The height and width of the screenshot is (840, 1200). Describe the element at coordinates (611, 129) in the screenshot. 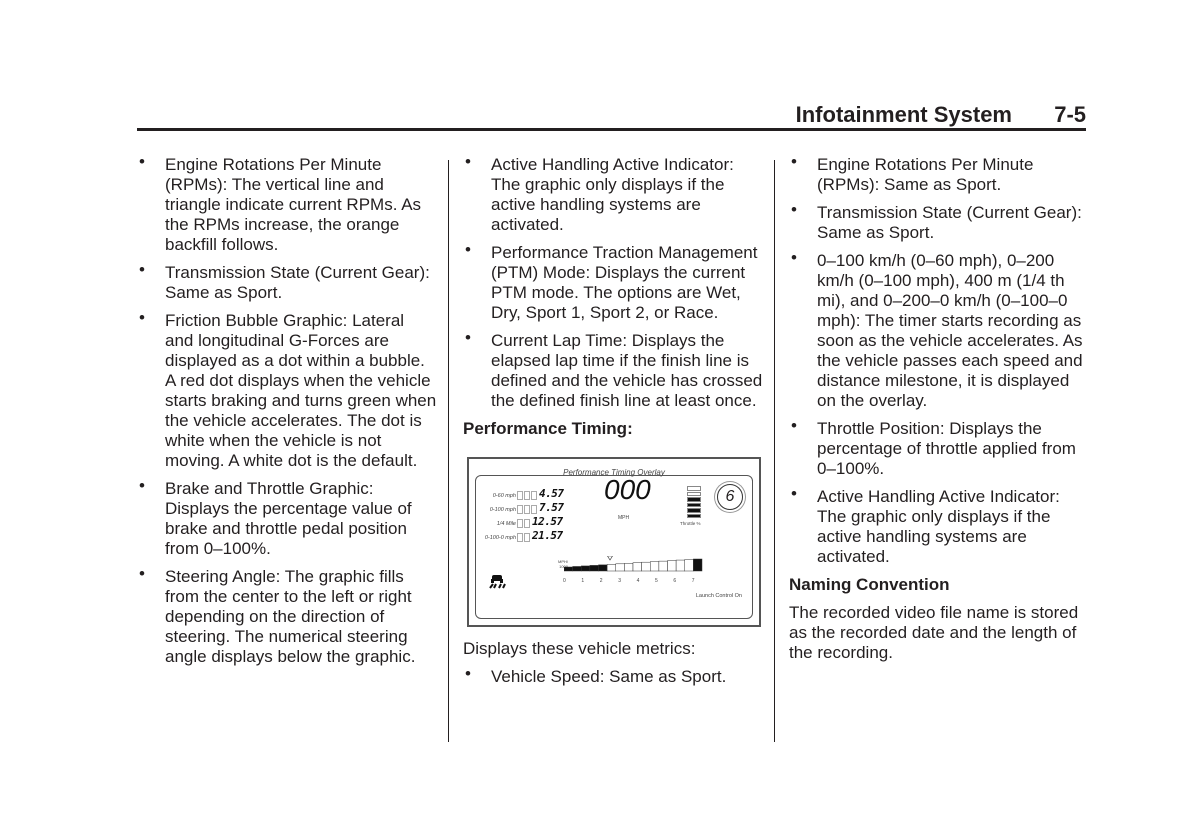

I see `header-rule` at that location.